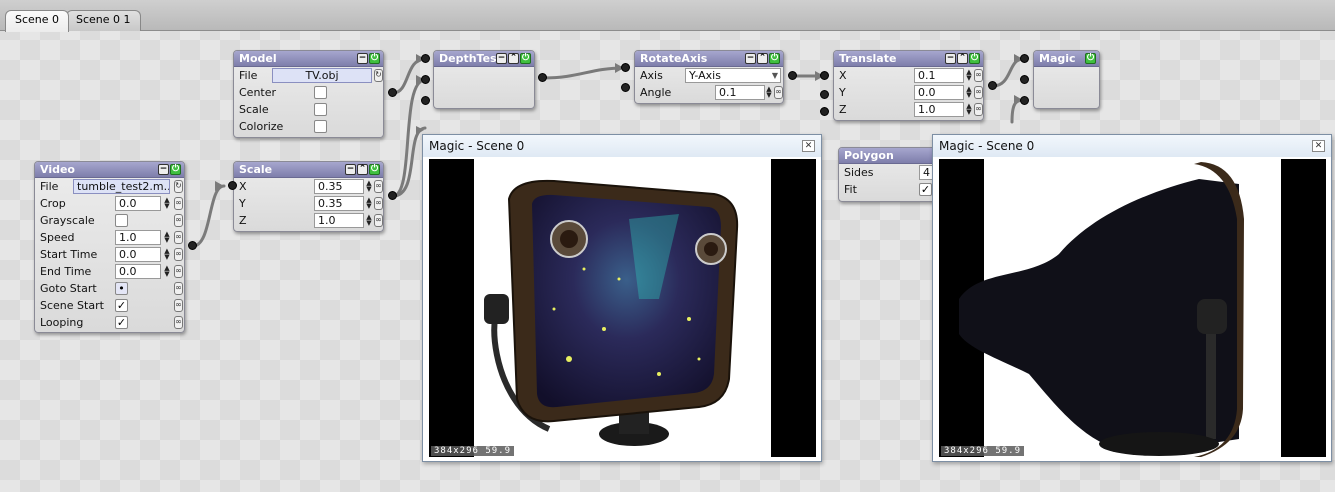 The image size is (1335, 492). Describe the element at coordinates (192, 245) in the screenshot. I see `video-output-port` at that location.